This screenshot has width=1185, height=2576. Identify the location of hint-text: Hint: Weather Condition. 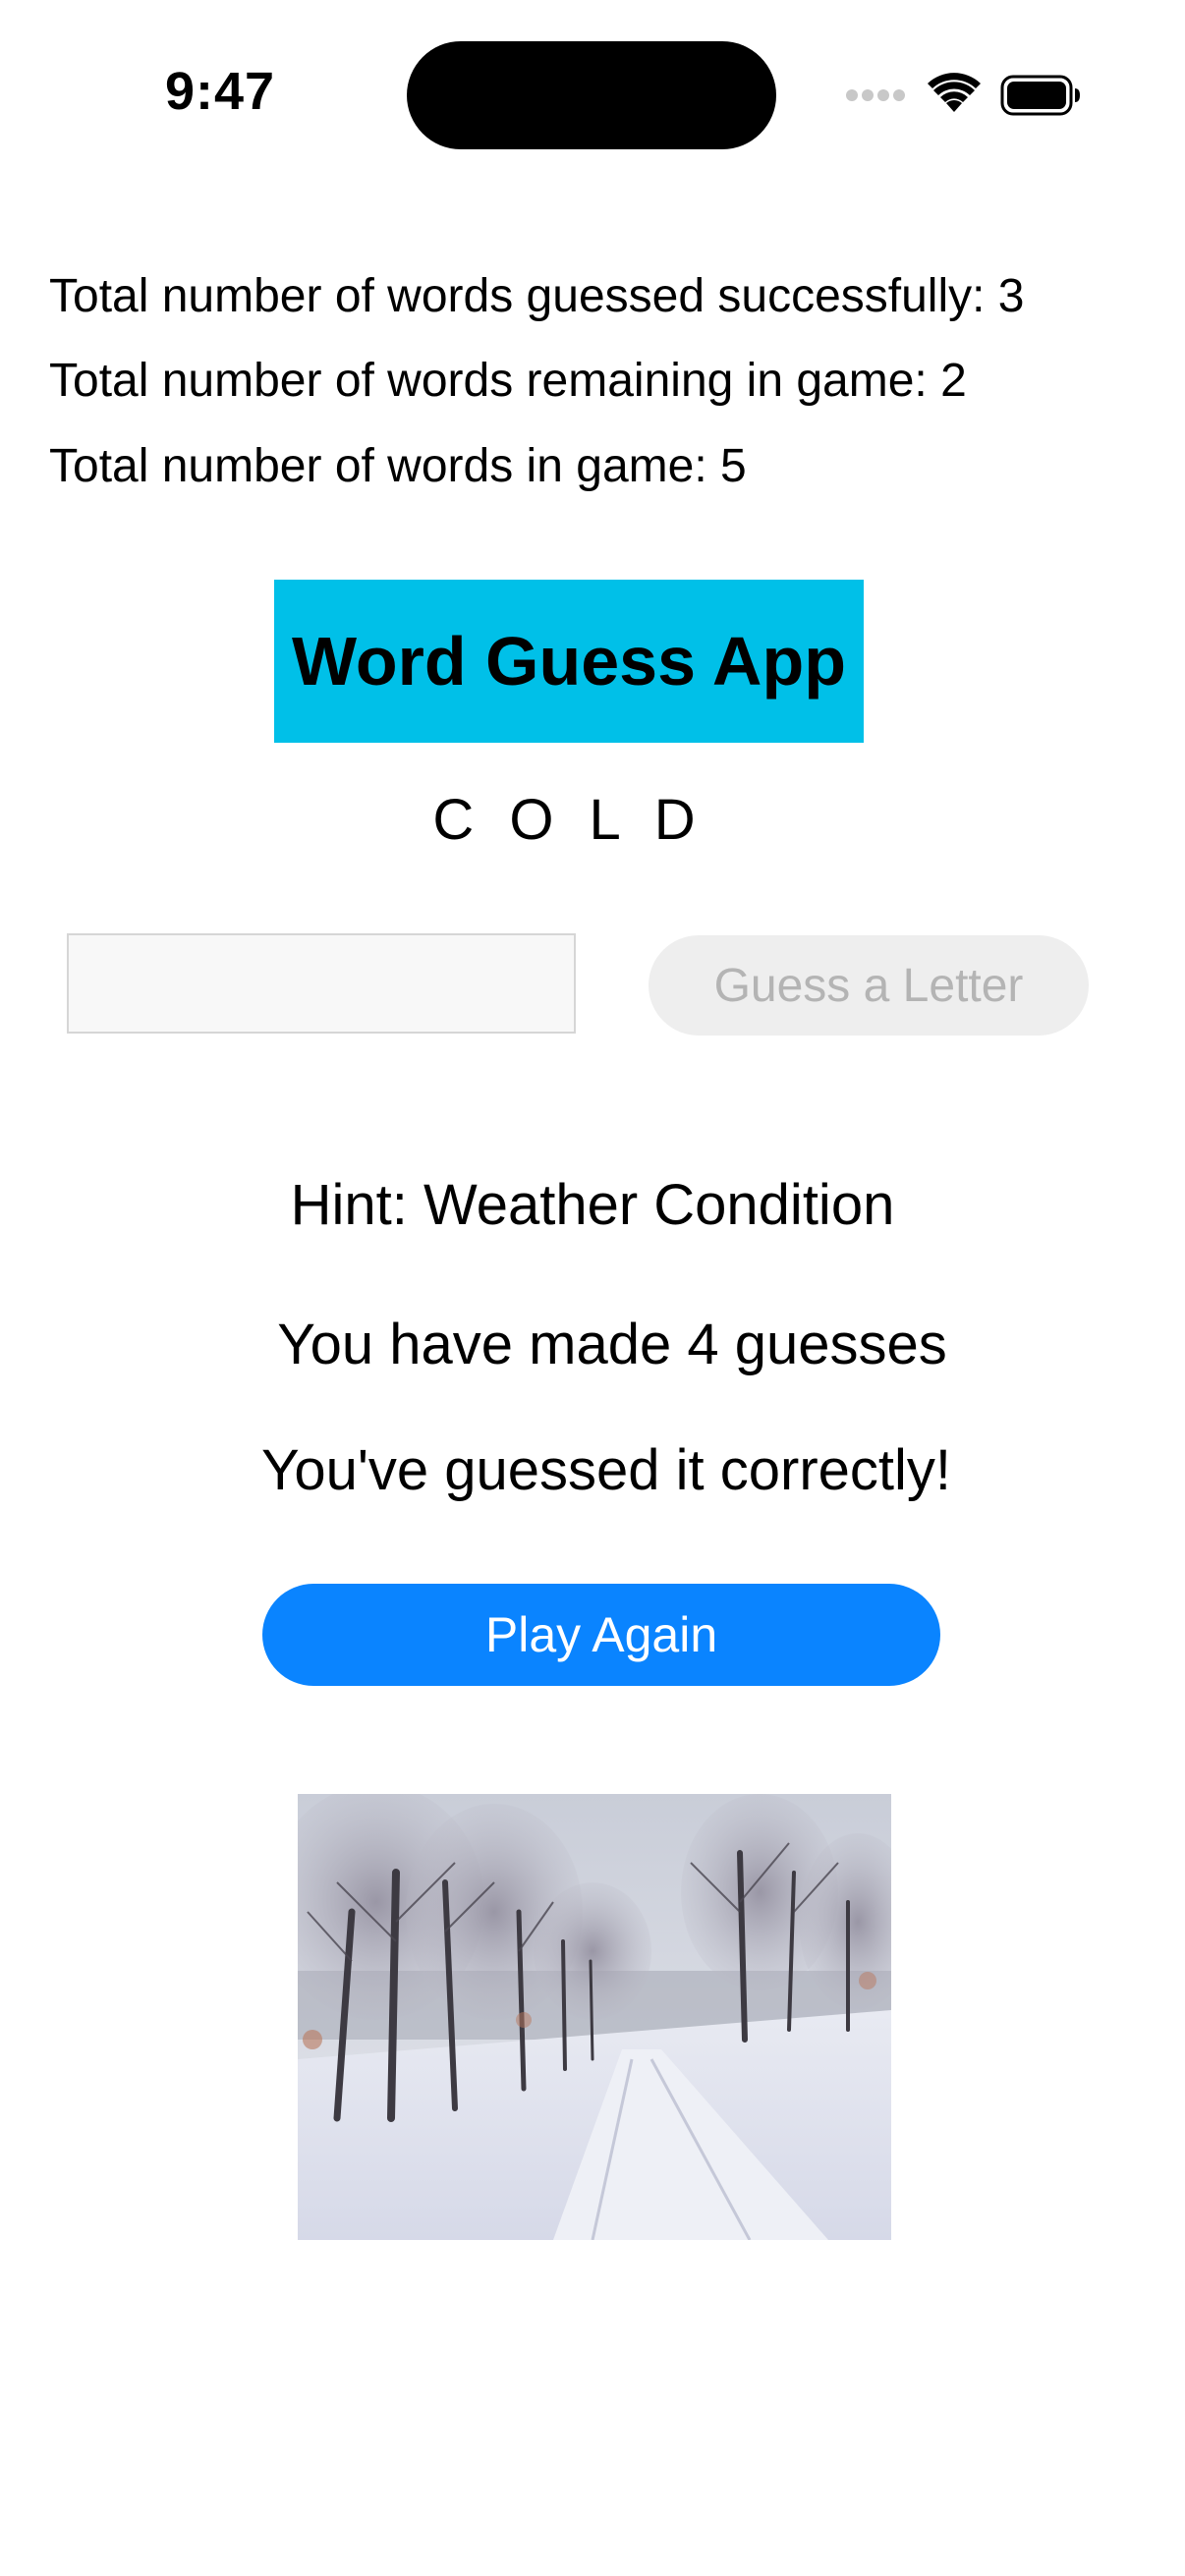
(592, 1205).